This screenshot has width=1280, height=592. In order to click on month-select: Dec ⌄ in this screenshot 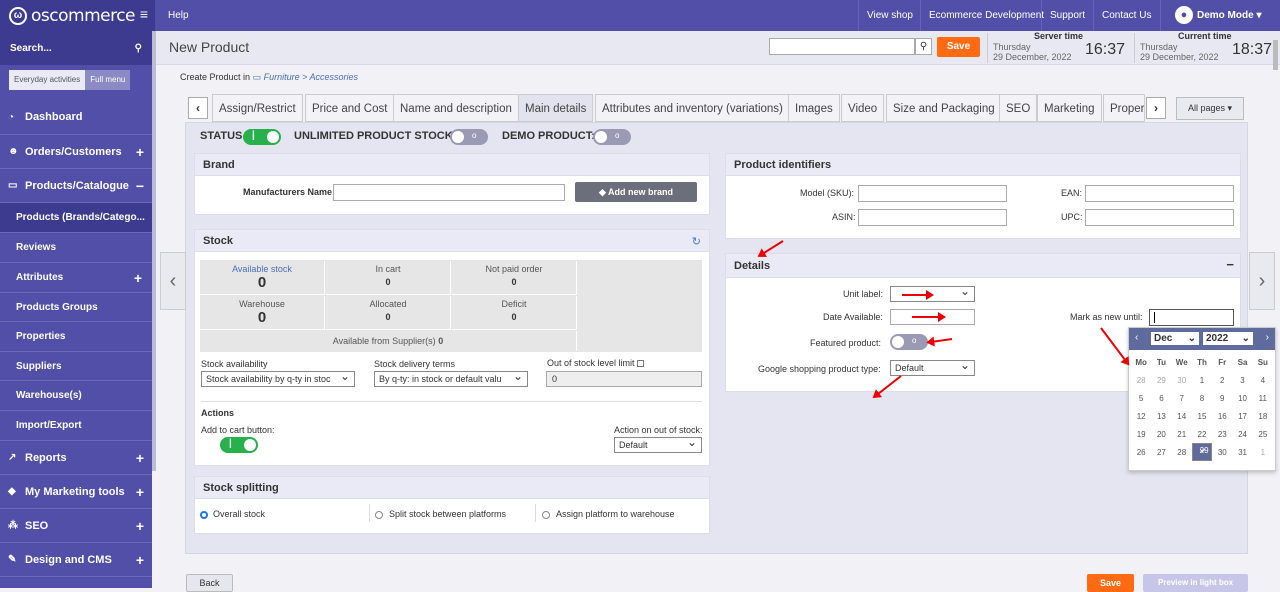, I will do `click(1175, 338)`.